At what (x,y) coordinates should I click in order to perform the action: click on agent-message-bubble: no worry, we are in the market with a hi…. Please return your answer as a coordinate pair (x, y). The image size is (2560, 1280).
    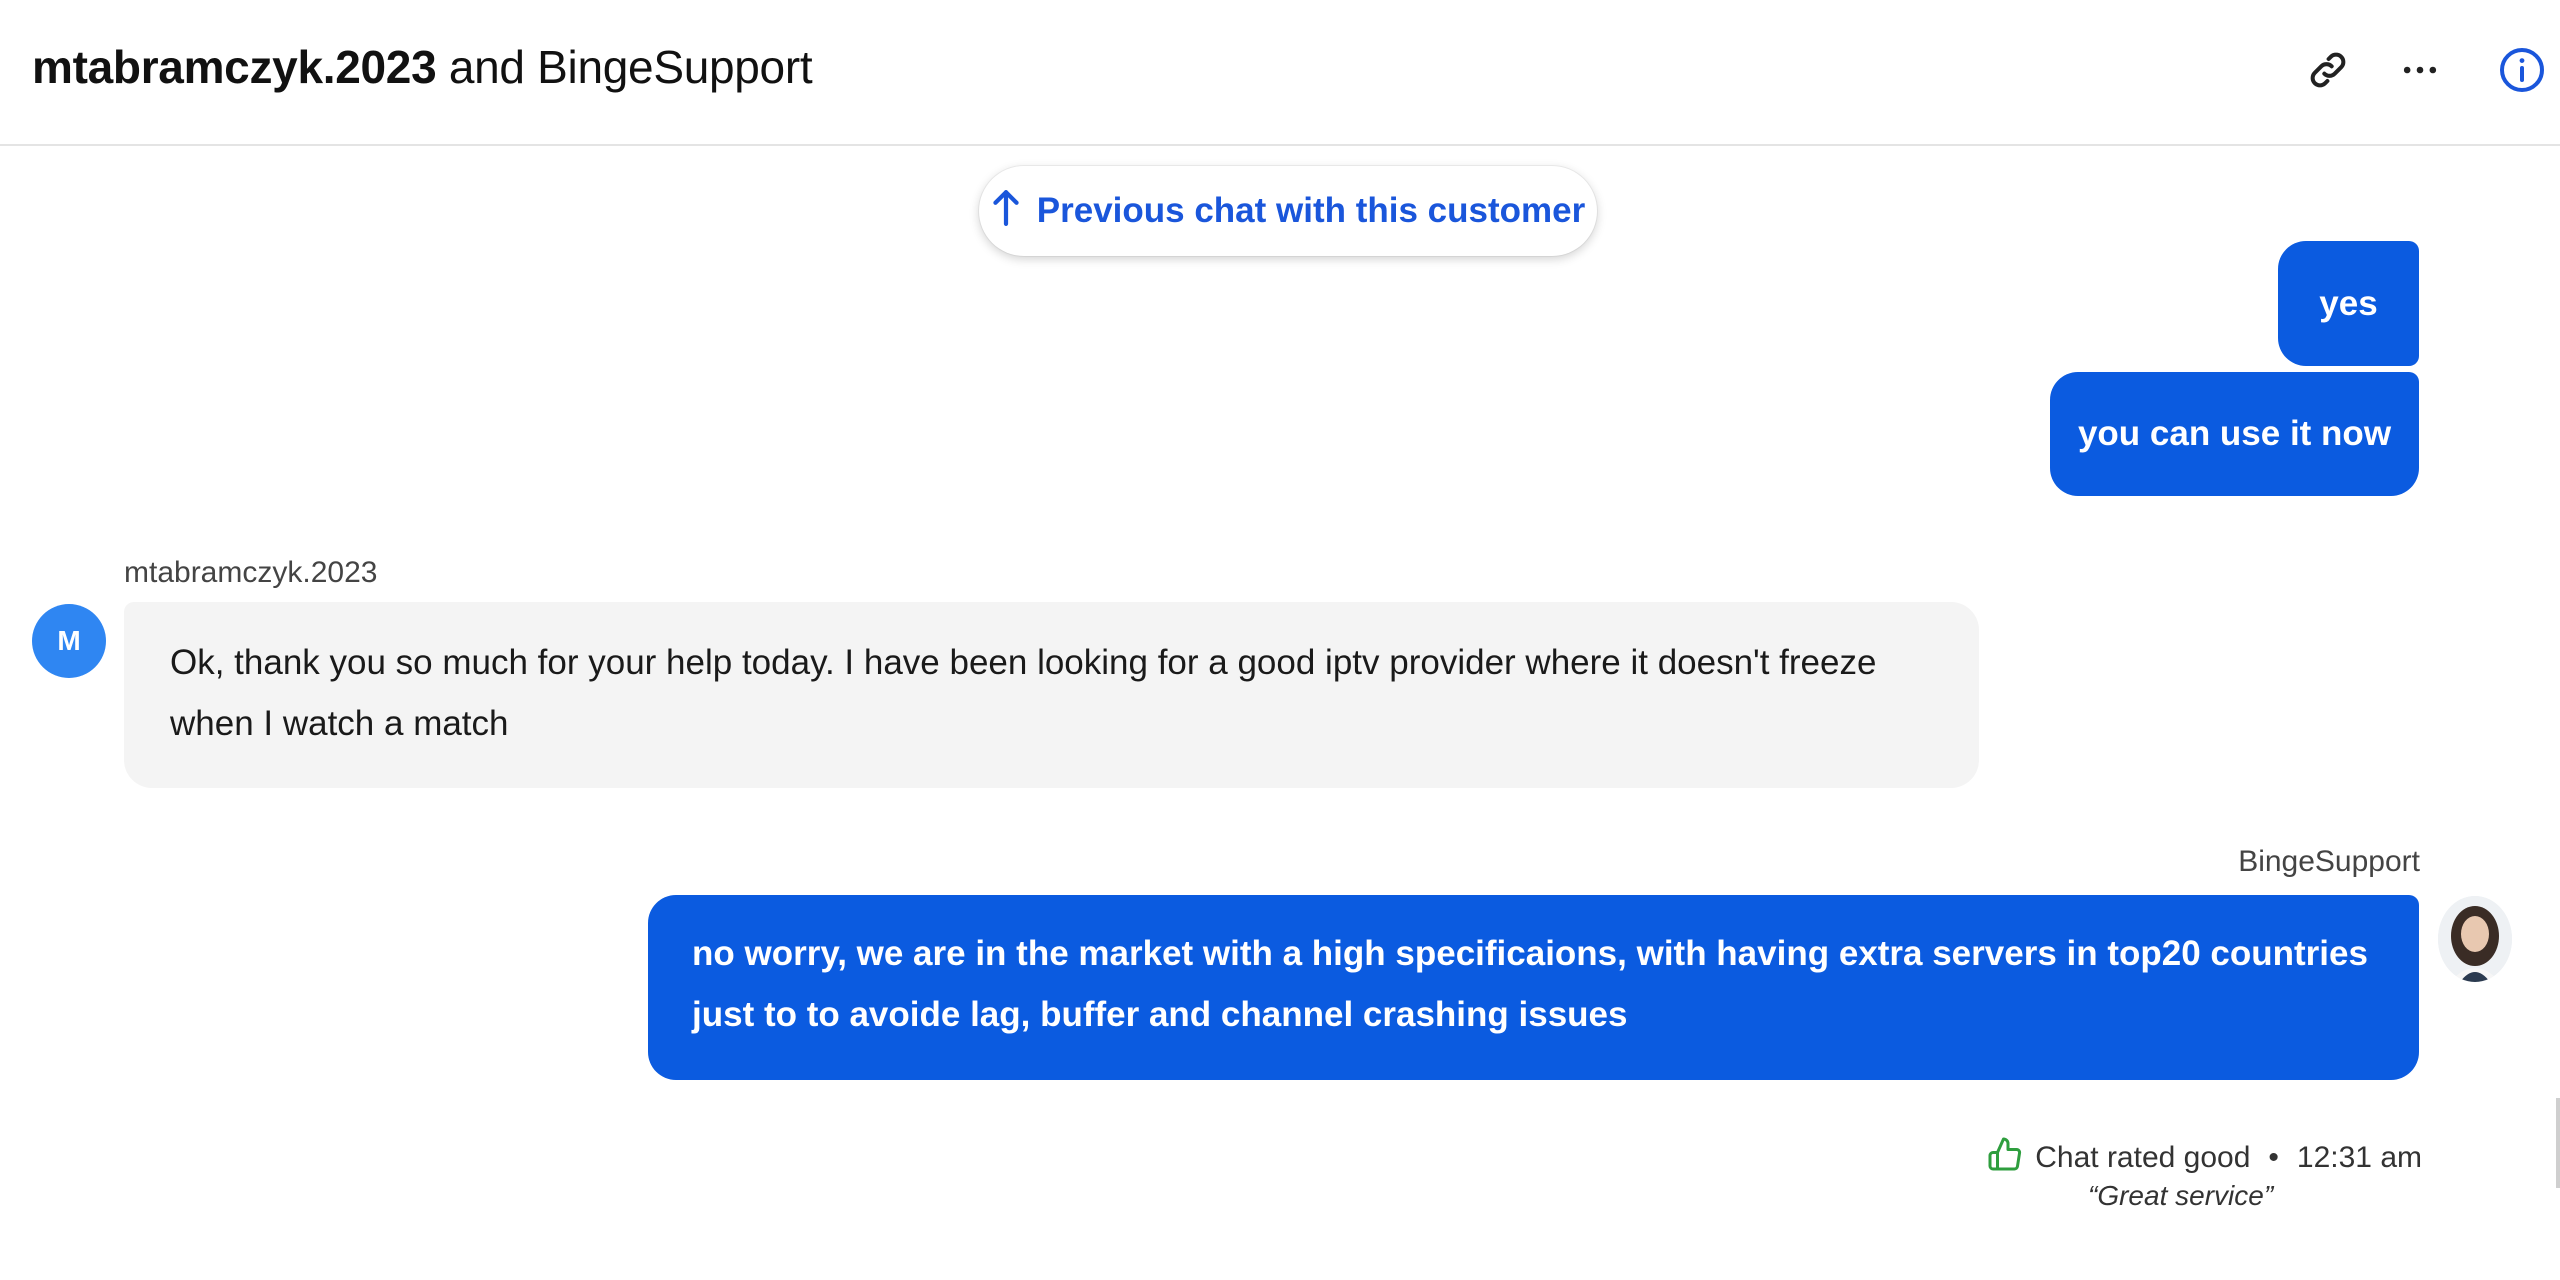
    Looking at the image, I should click on (1533, 987).